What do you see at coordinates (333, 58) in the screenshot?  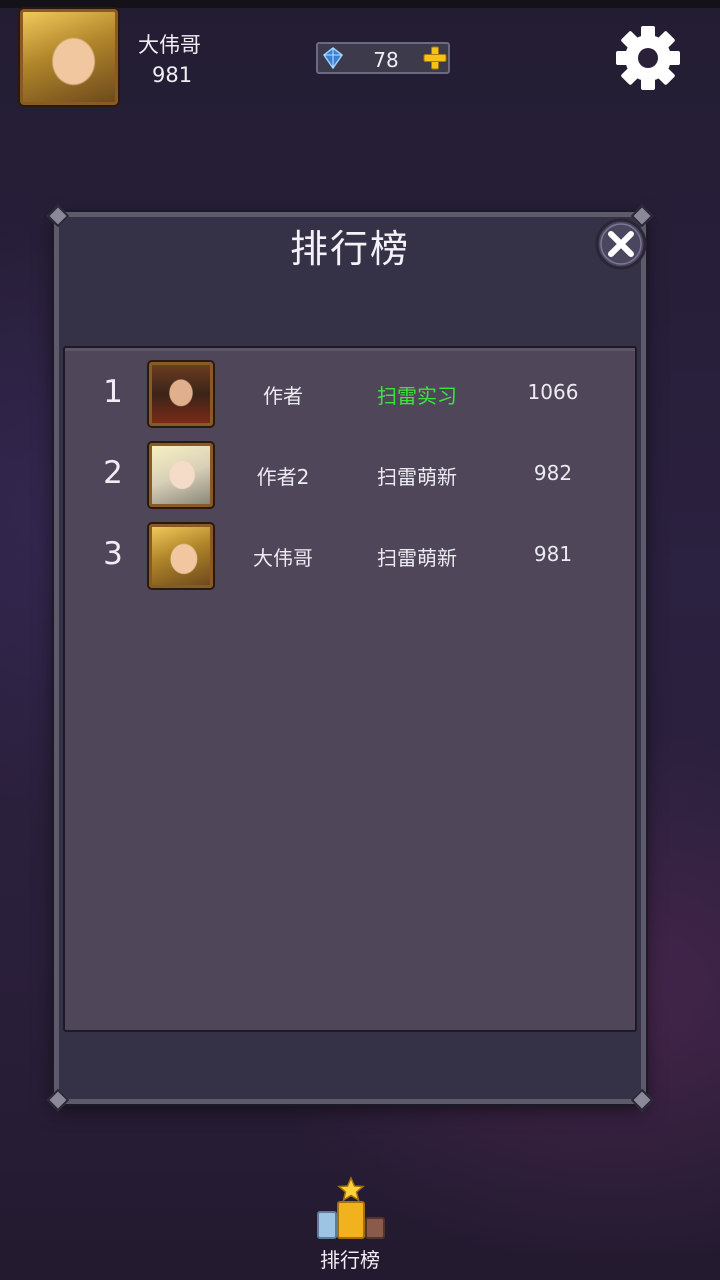 I see `gem-icon` at bounding box center [333, 58].